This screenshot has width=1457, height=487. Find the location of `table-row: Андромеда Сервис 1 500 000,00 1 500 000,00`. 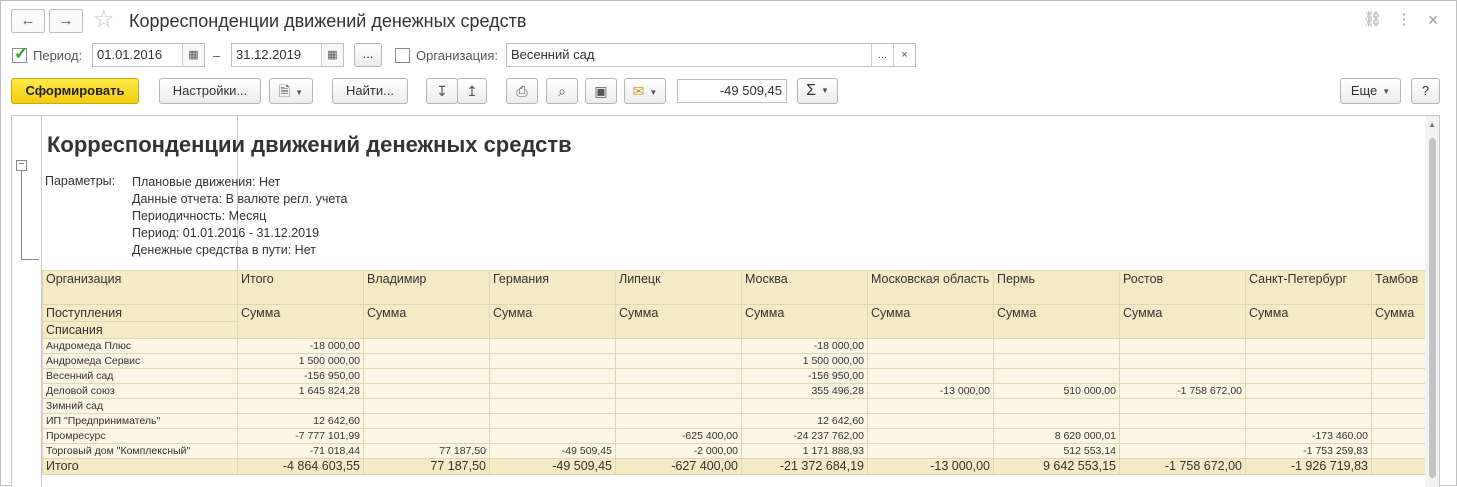

table-row: Андромеда Сервис 1 500 000,00 1 500 000,00 is located at coordinates (740, 361).